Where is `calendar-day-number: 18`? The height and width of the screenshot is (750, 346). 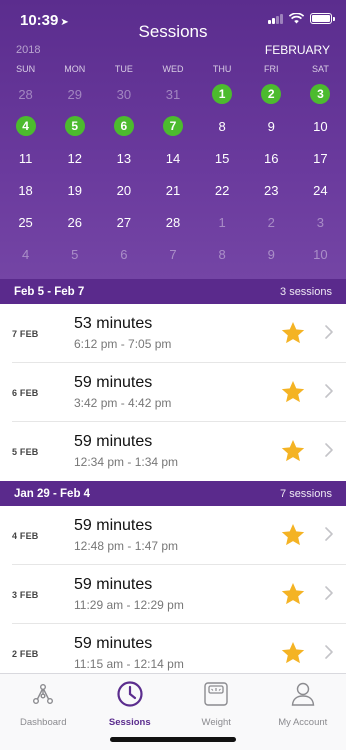 calendar-day-number: 18 is located at coordinates (25, 190).